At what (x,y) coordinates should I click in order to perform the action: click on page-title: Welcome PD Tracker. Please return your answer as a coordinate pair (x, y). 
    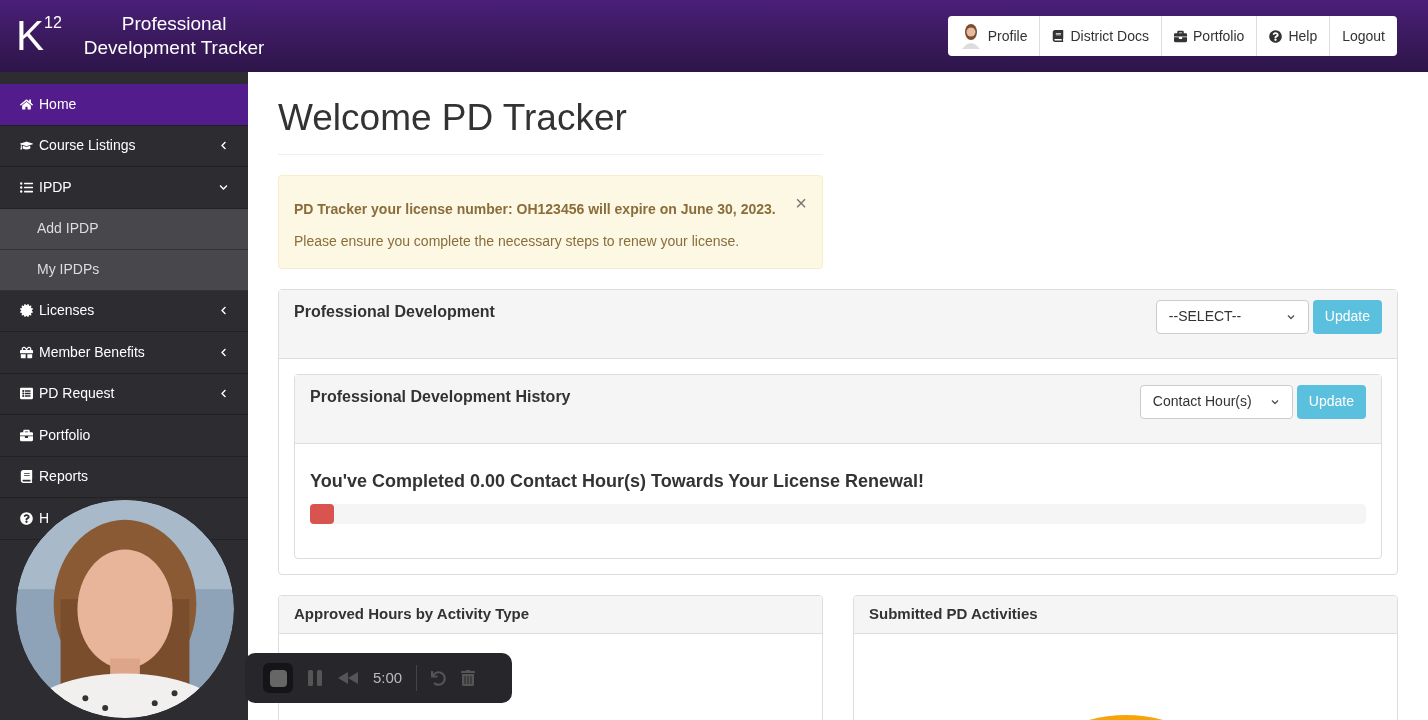
    Looking at the image, I should click on (550, 122).